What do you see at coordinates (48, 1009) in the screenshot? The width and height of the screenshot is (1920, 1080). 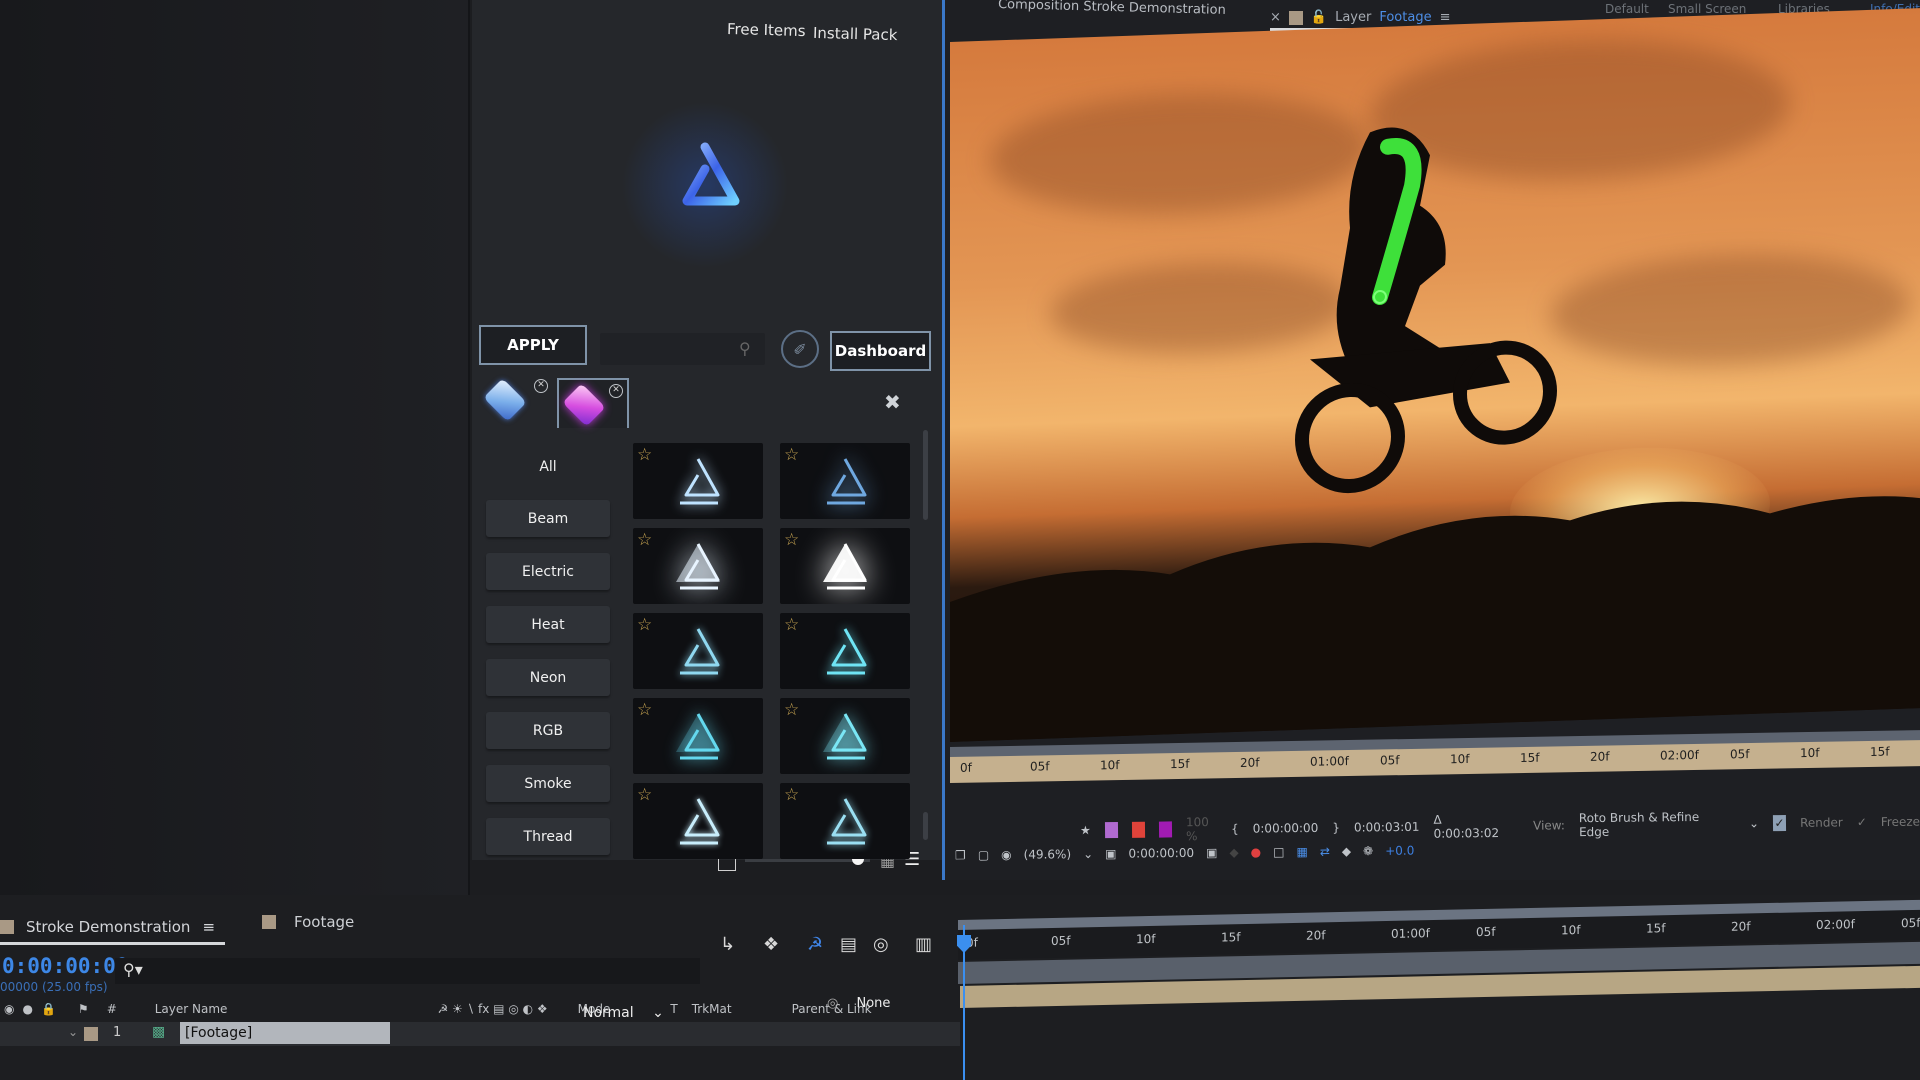 I see `lock-icon: 🔒` at bounding box center [48, 1009].